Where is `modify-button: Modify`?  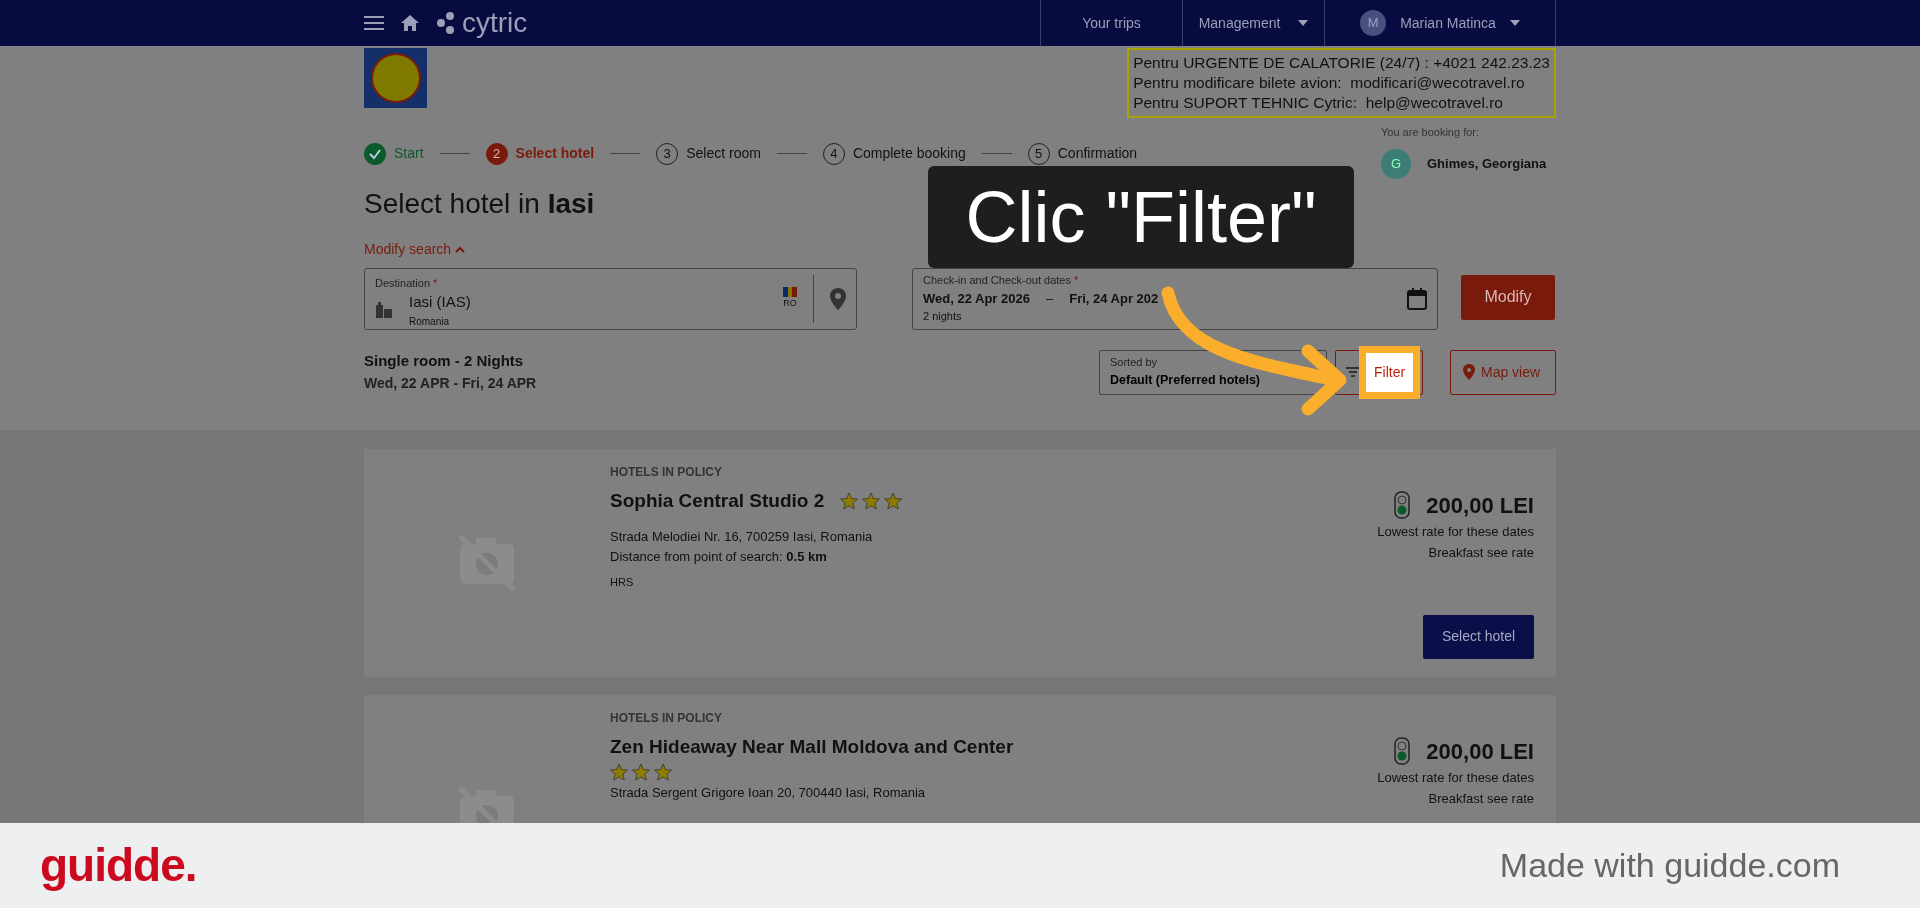 modify-button: Modify is located at coordinates (1508, 297).